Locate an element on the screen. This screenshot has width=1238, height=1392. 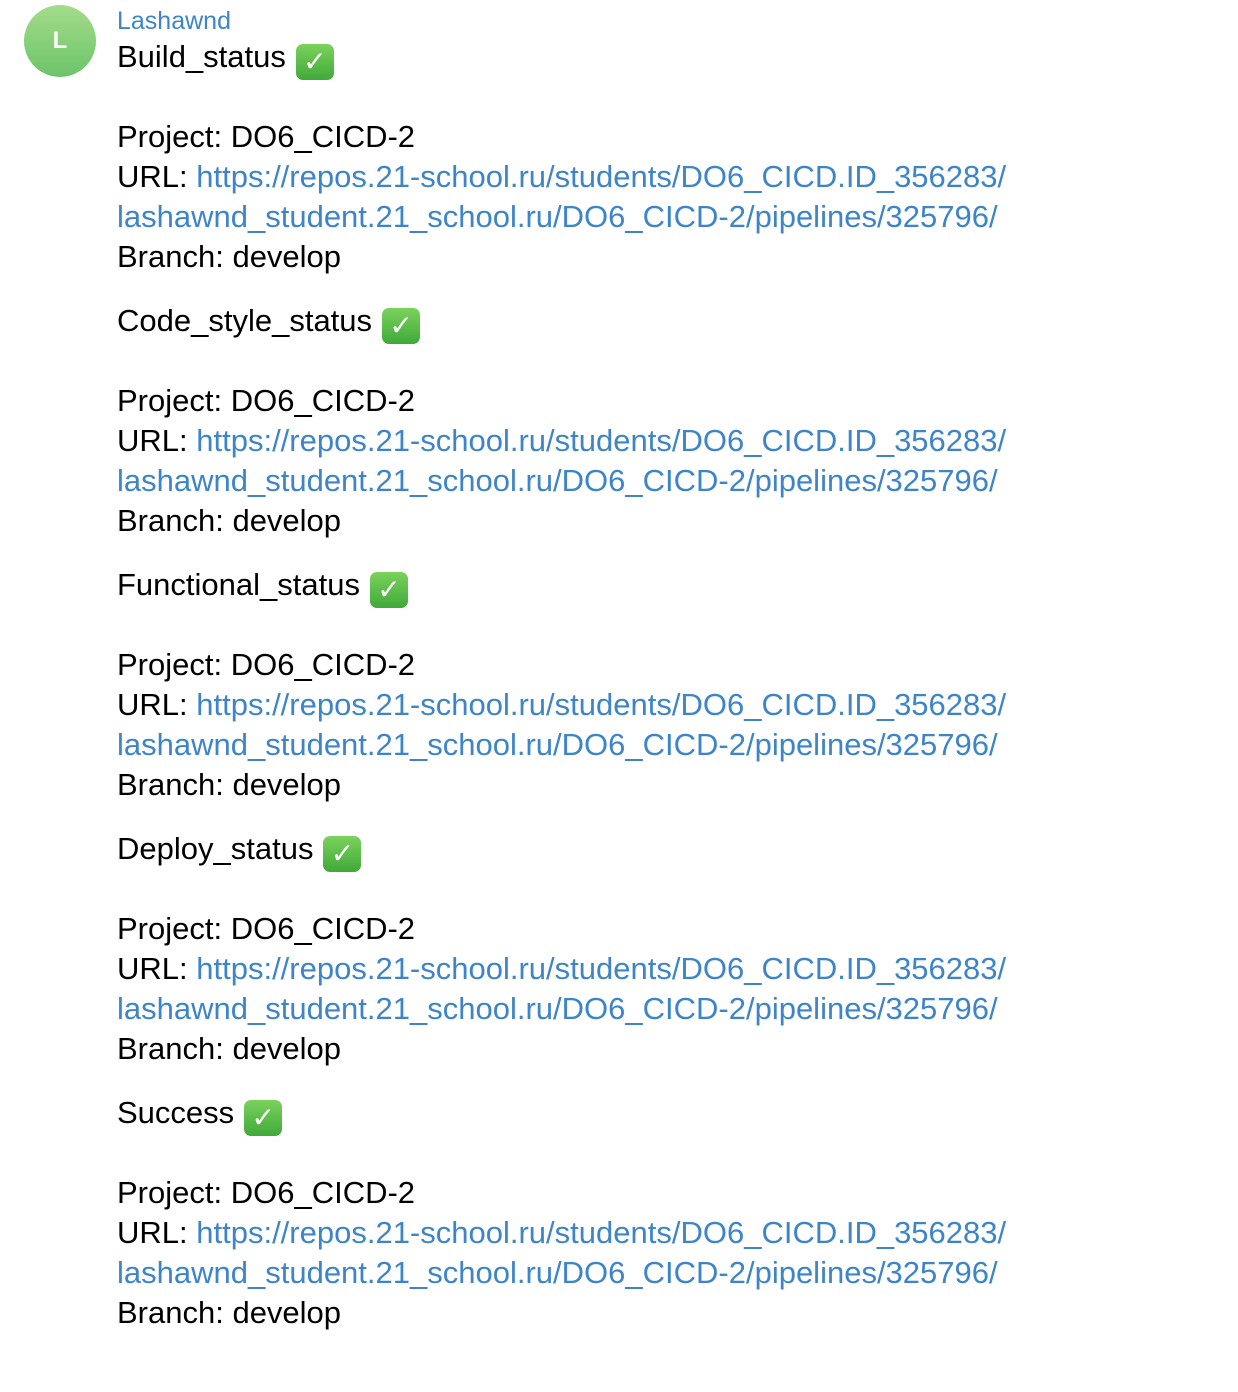
message-title-line: Deploy_status ✓ is located at coordinates (239, 850).